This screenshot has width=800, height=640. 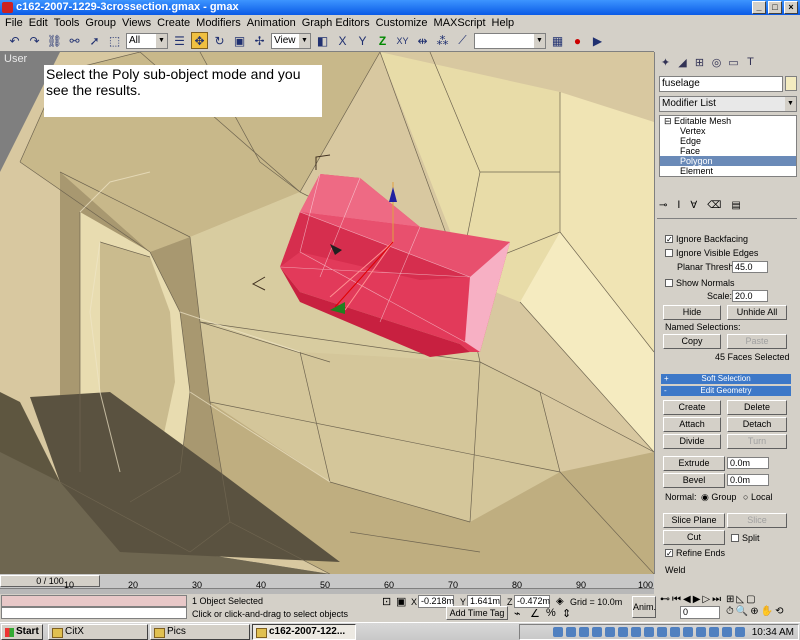 I want to click on scale-spinner: 20.0, so click(x=753, y=296).